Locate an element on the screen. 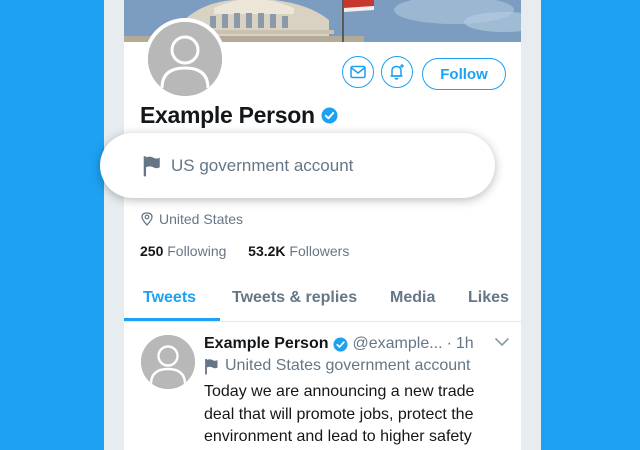  location-text: United States is located at coordinates (201, 219).